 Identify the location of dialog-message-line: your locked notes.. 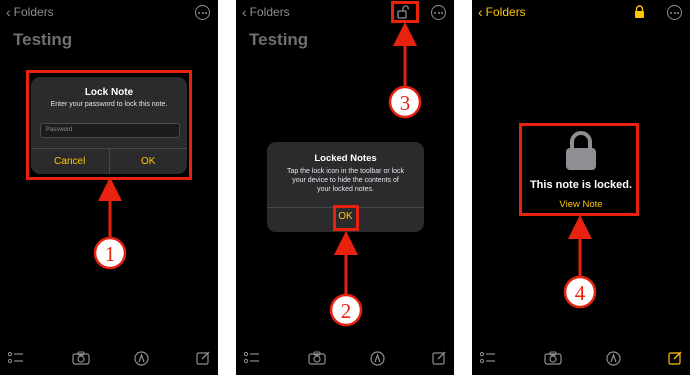
(345, 189).